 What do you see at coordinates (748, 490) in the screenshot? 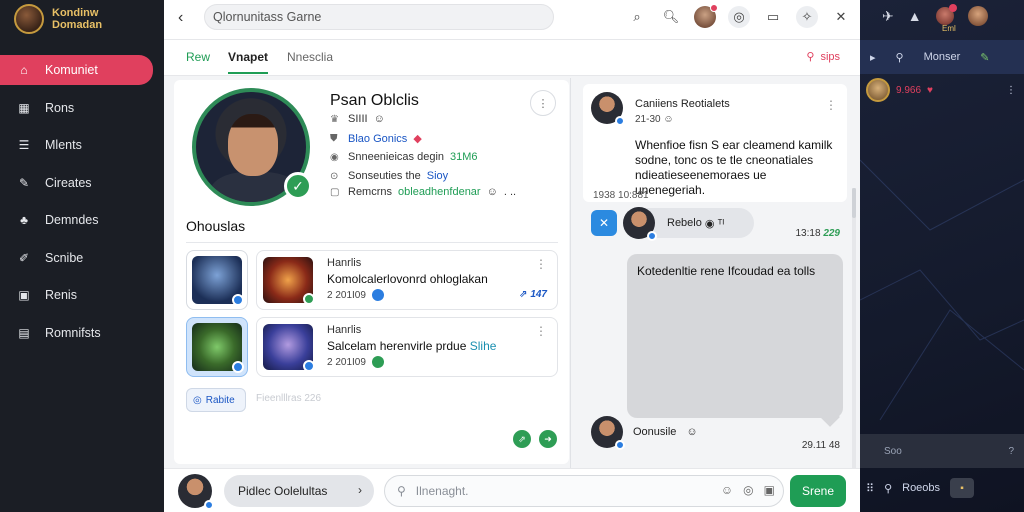
I see `gif-icon: ◎` at bounding box center [748, 490].